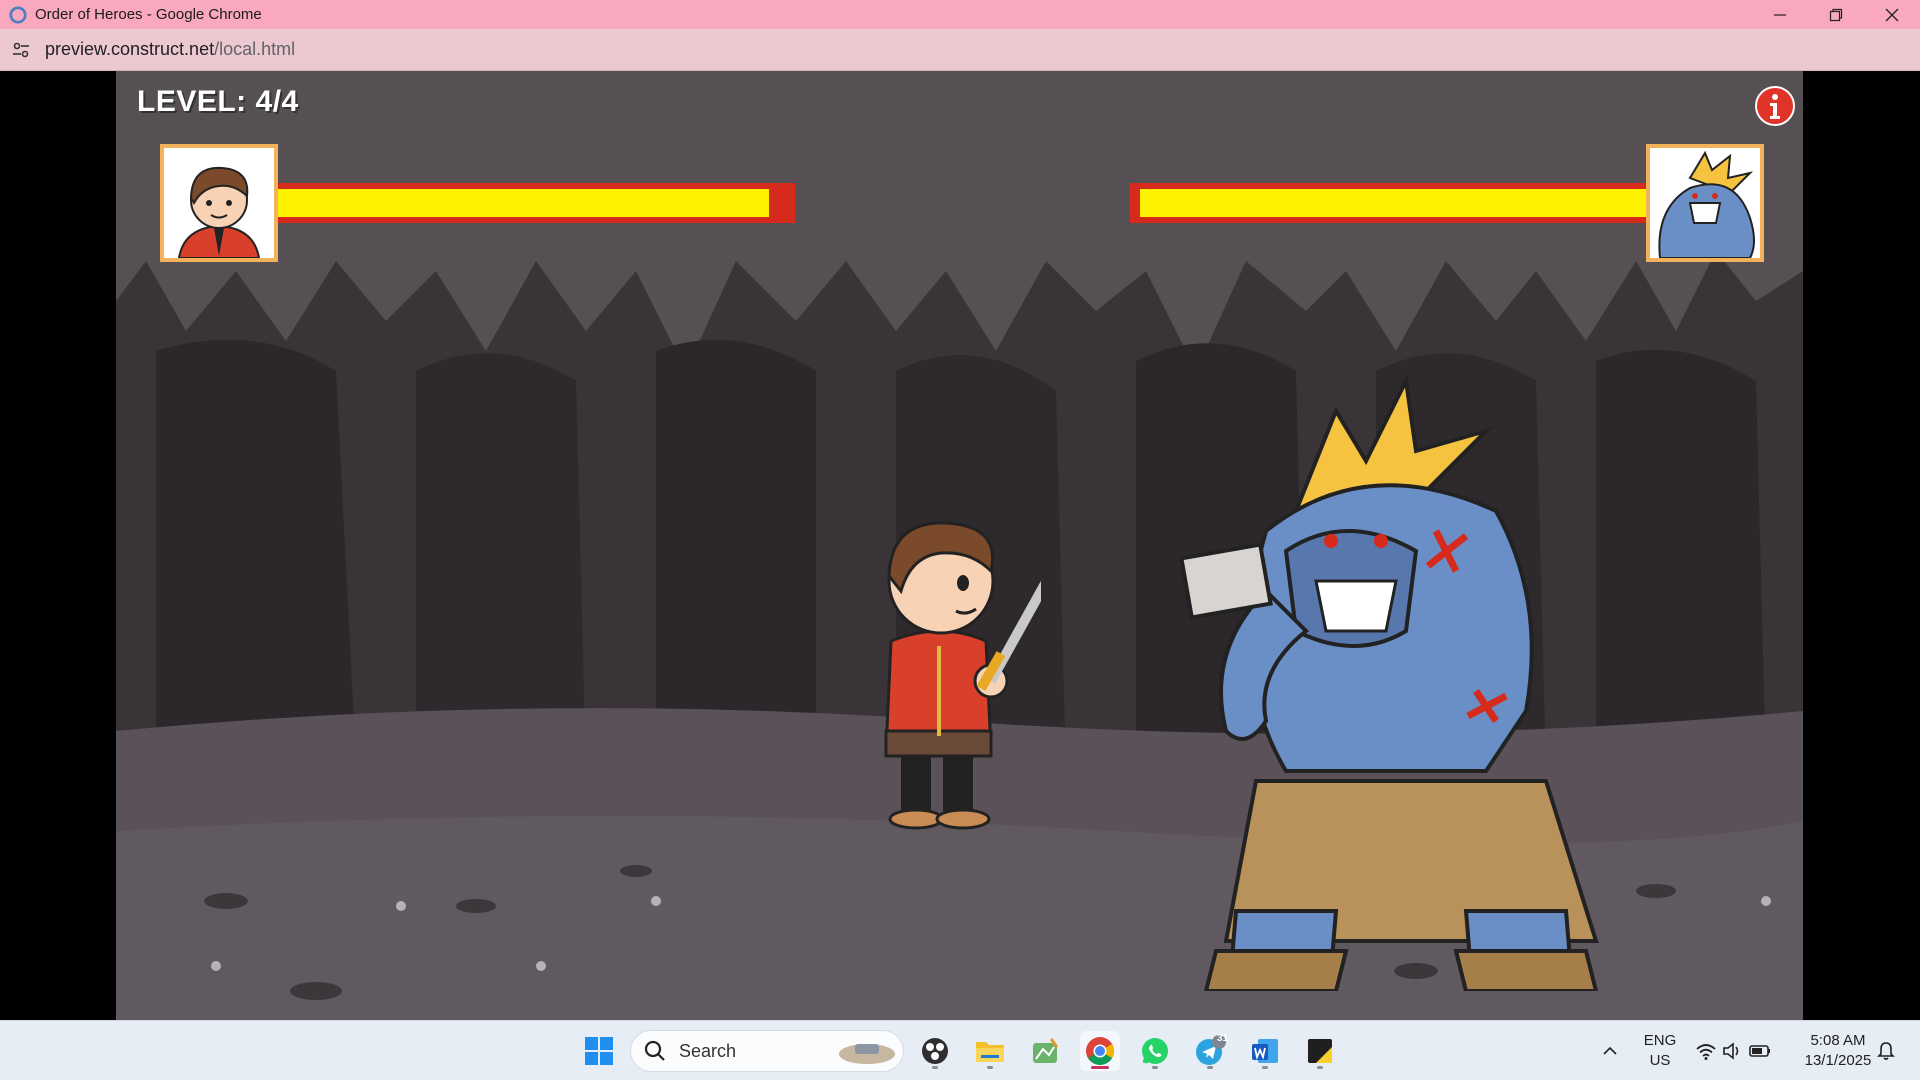  I want to click on enemy-sprite, so click(1389, 682).